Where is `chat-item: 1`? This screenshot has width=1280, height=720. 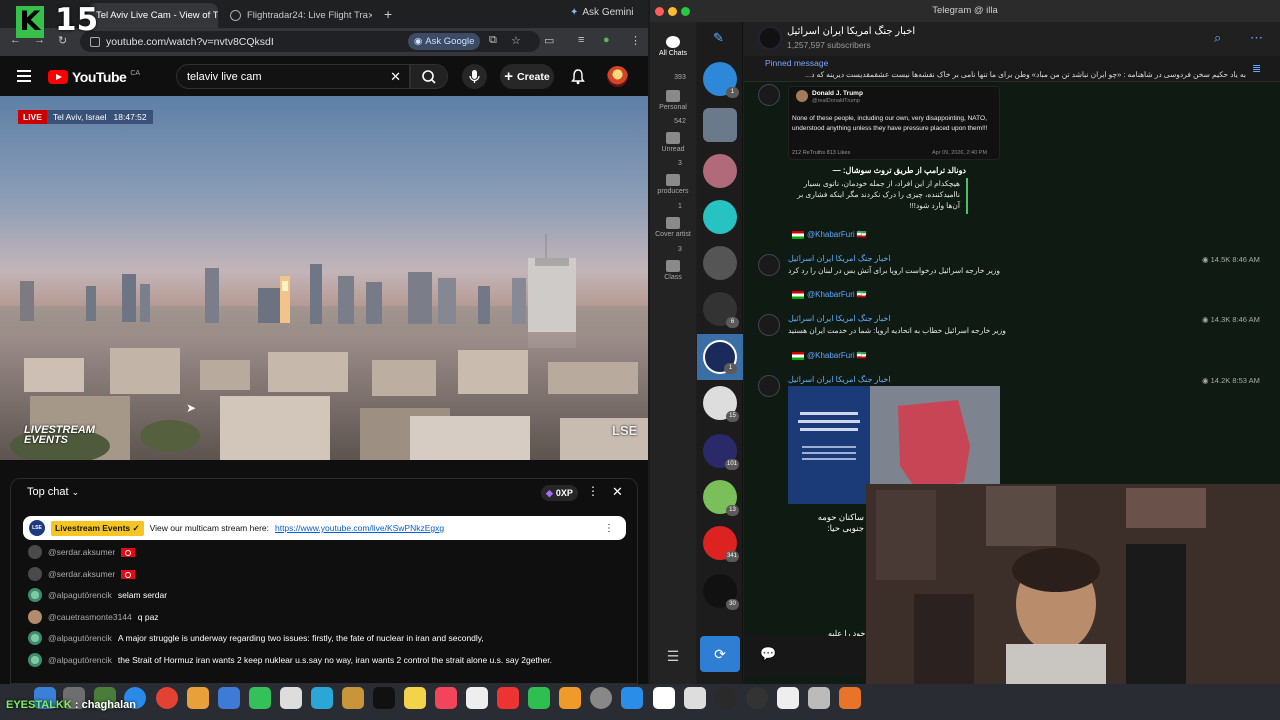
chat-item: 1 is located at coordinates (721, 80).